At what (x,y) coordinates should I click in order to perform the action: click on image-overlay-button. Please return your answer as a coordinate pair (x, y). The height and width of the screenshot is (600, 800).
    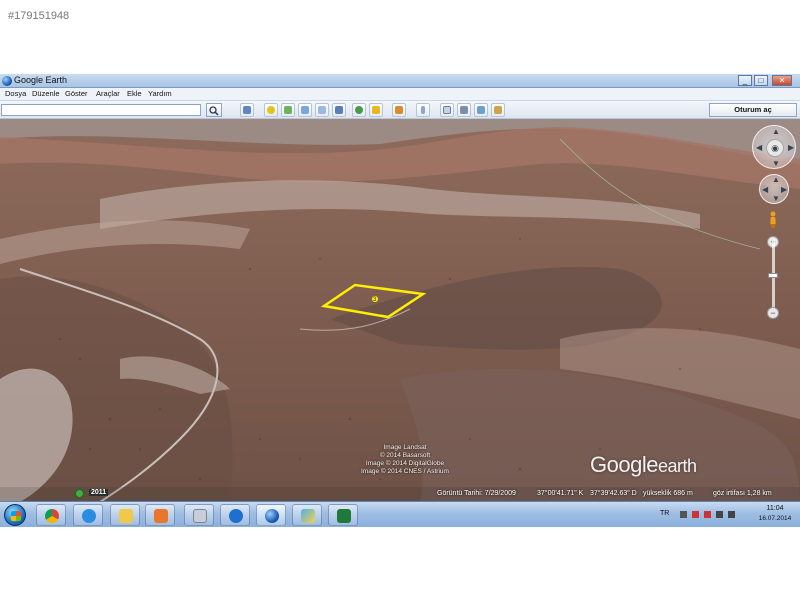
    Looking at the image, I should click on (322, 110).